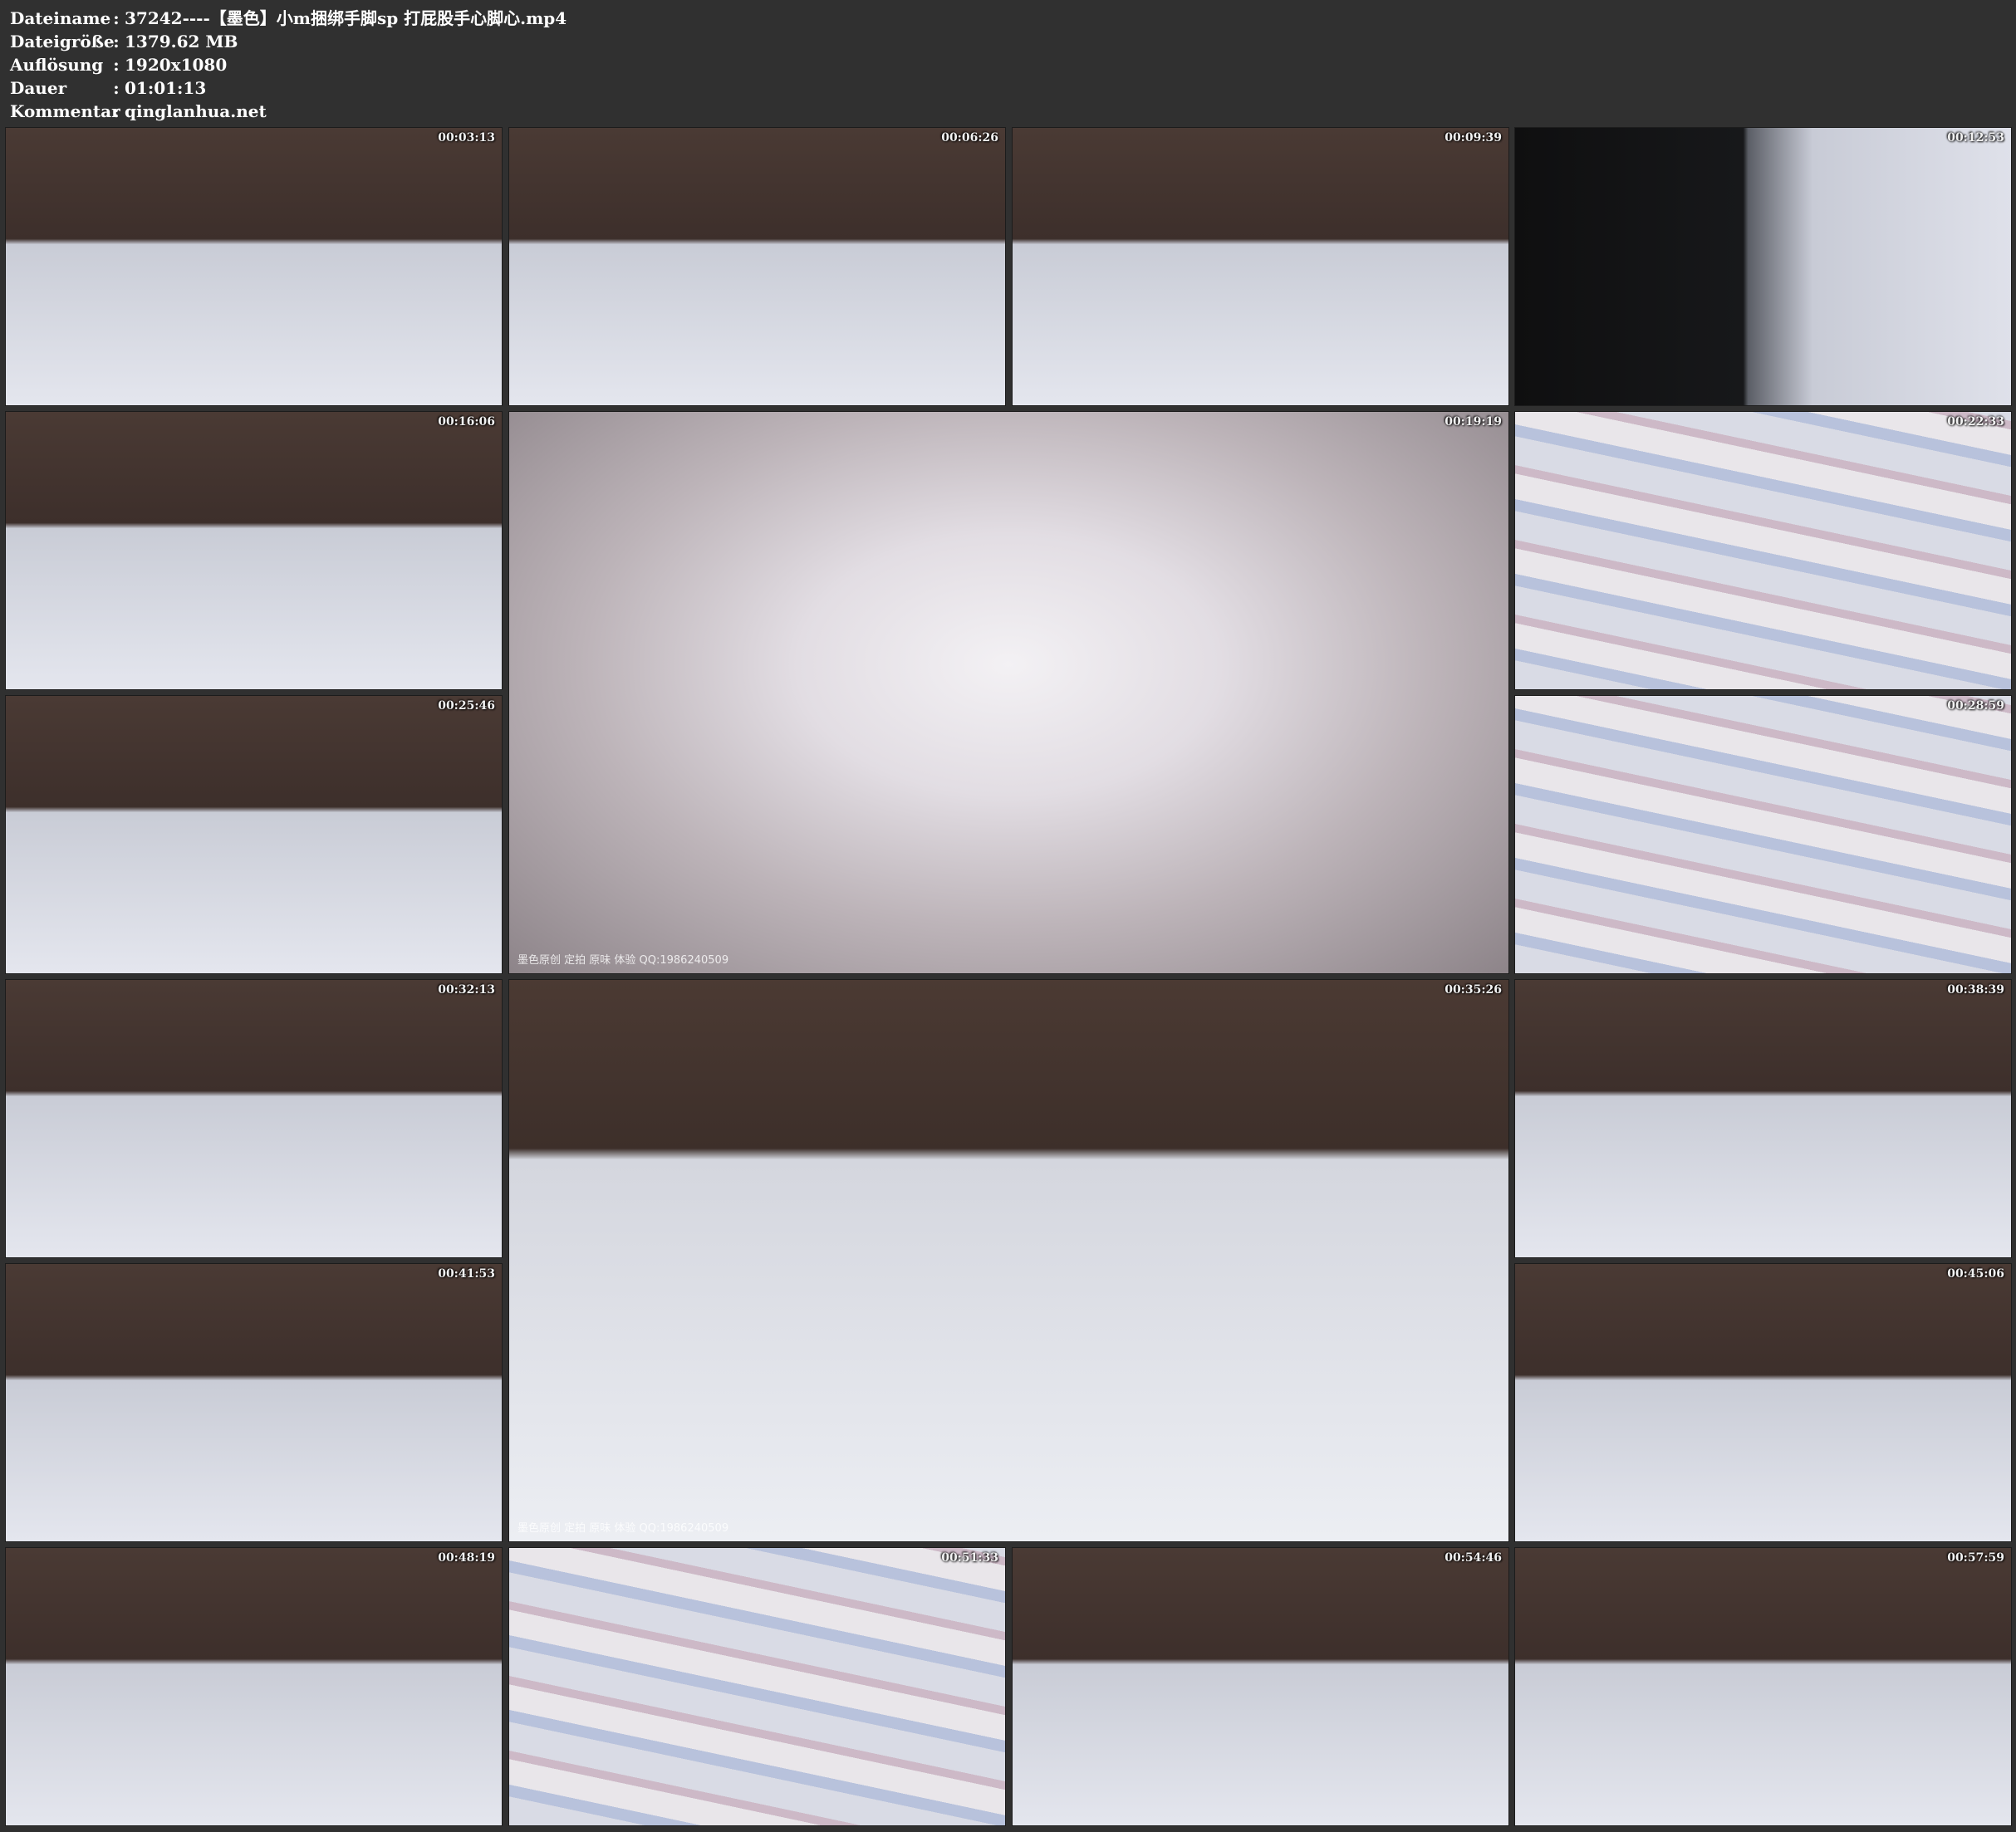 The height and width of the screenshot is (1832, 2016). What do you see at coordinates (288, 111) in the screenshot?
I see `info-row-comment: Kommentar : qinglanhua.net` at bounding box center [288, 111].